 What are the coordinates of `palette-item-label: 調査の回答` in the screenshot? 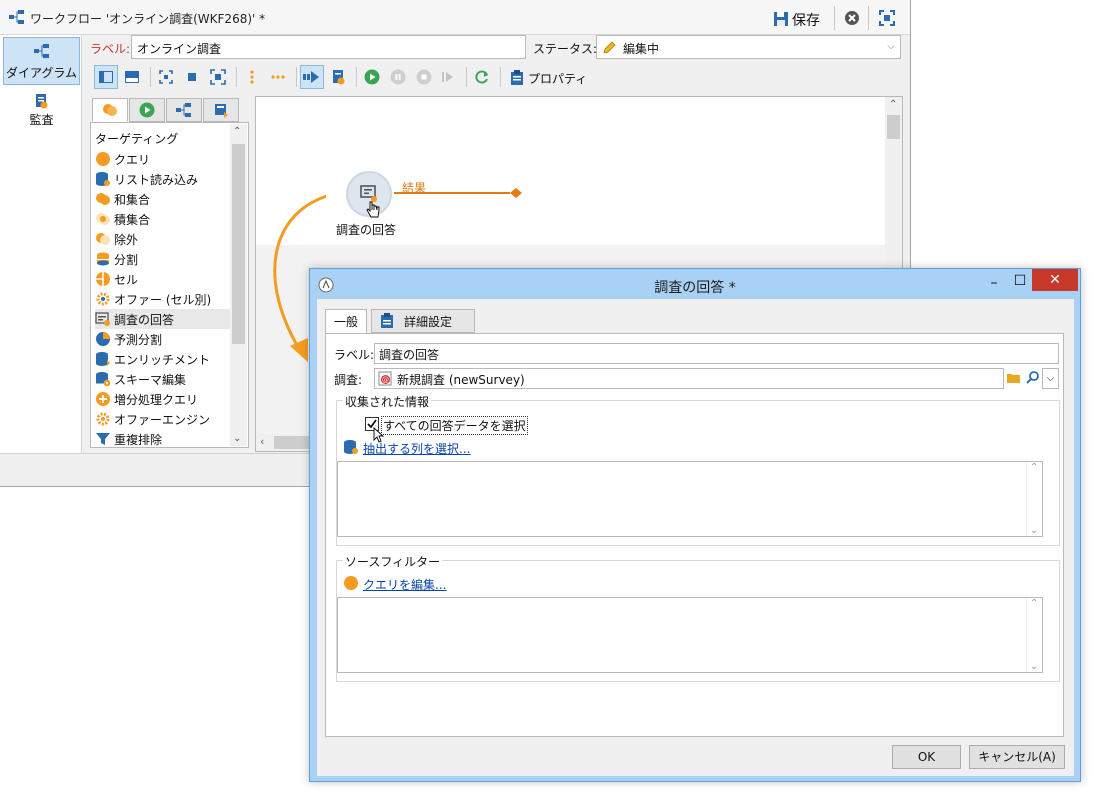 It's located at (144, 319).